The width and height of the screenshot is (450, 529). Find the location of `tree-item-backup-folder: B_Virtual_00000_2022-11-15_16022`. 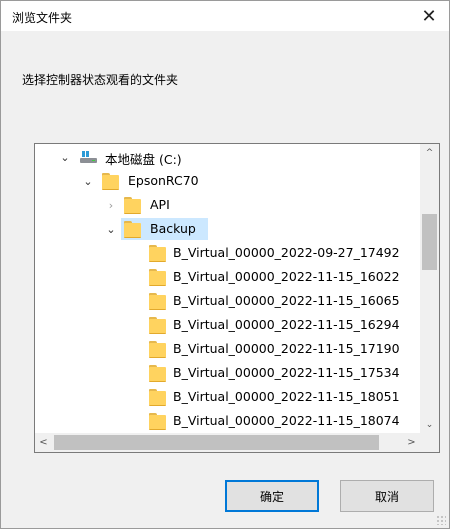

tree-item-backup-folder: B_Virtual_00000_2022-11-15_16022 is located at coordinates (227, 277).